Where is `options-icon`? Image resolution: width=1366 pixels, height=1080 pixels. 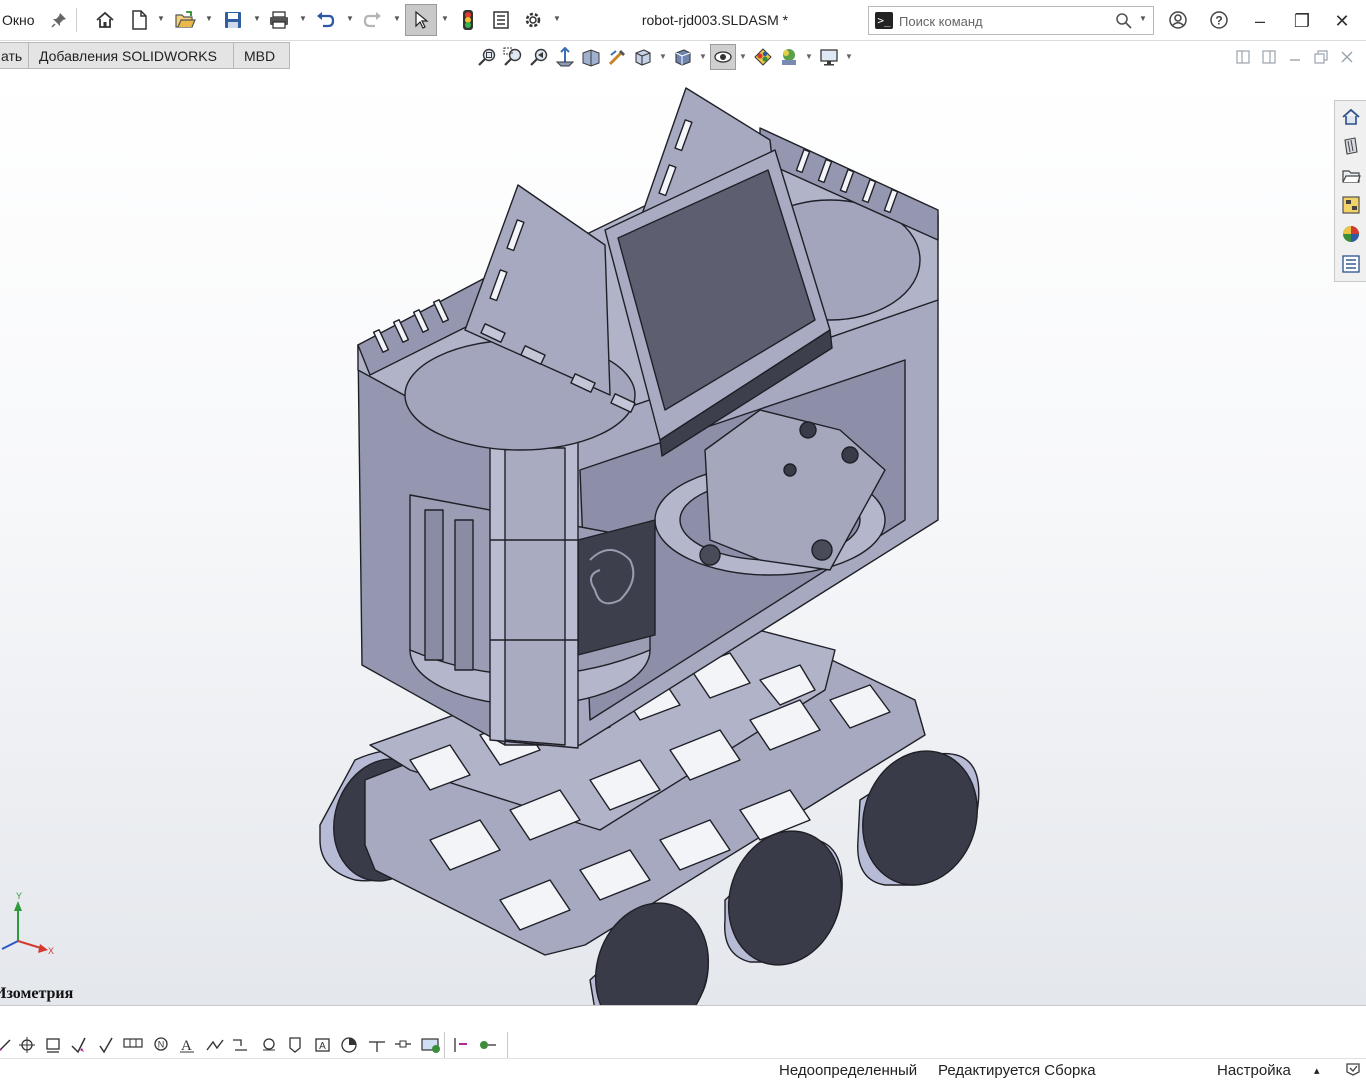 options-icon is located at coordinates (533, 20).